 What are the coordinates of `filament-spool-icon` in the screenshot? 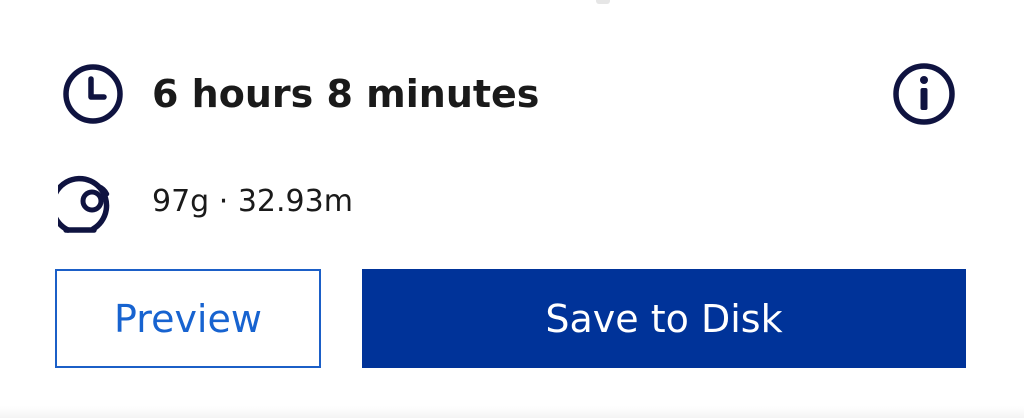 It's located at (84, 204).